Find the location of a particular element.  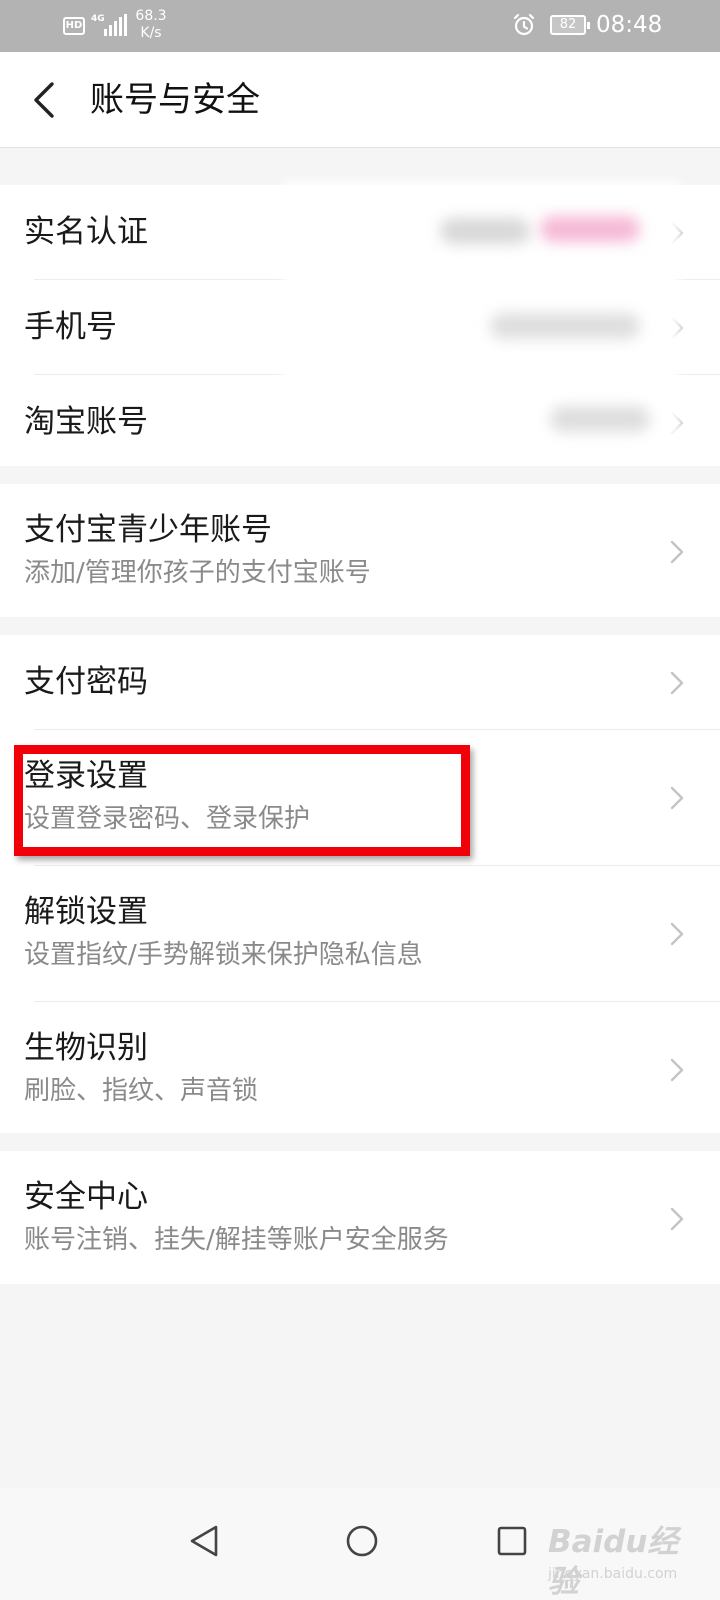

security-center-group: 安全中心 账号注销、挂失/解挂等账户安全服务 is located at coordinates (360, 1217).